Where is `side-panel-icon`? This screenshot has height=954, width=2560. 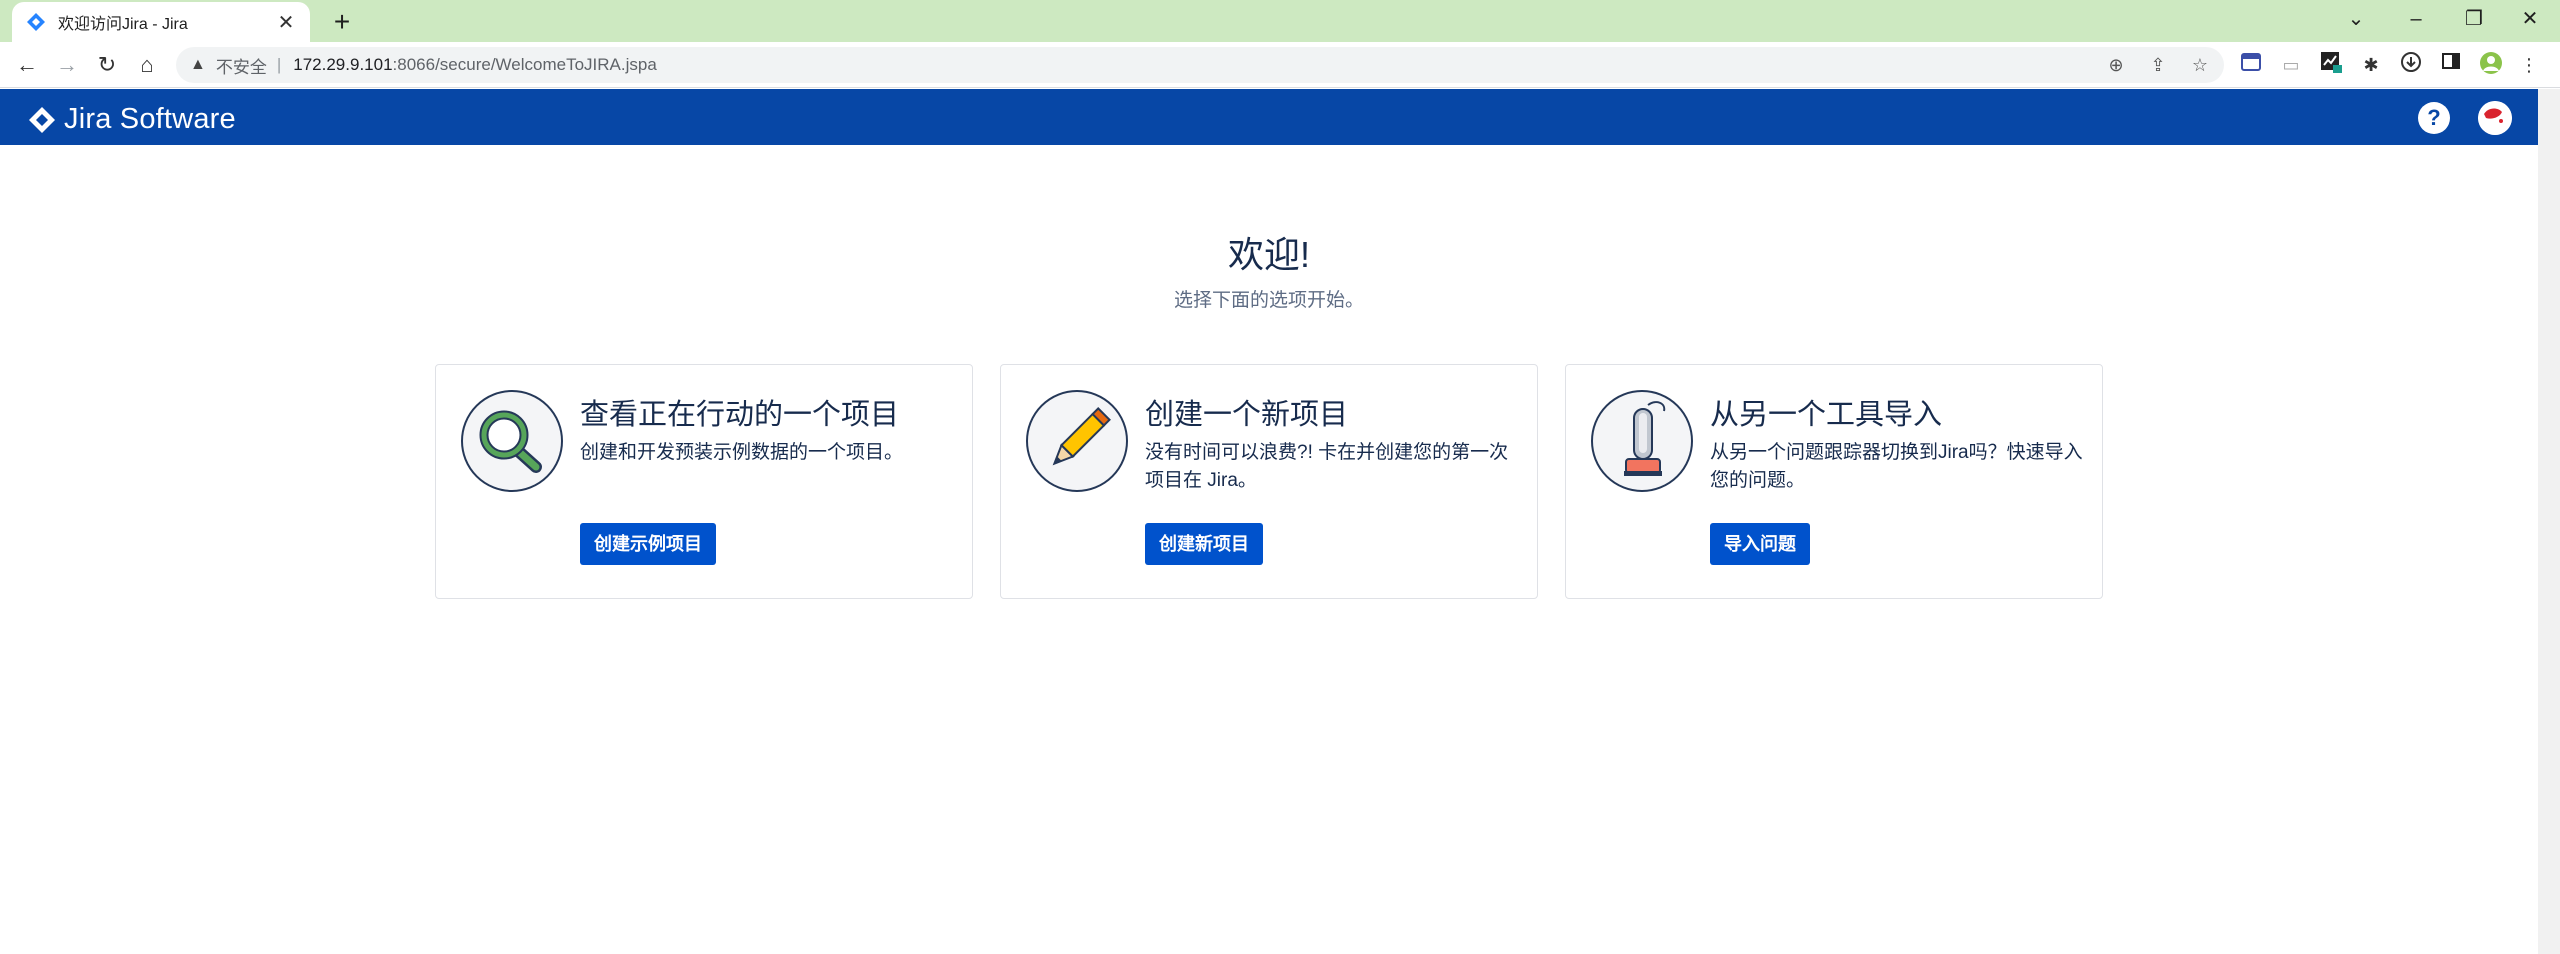 side-panel-icon is located at coordinates (2451, 65).